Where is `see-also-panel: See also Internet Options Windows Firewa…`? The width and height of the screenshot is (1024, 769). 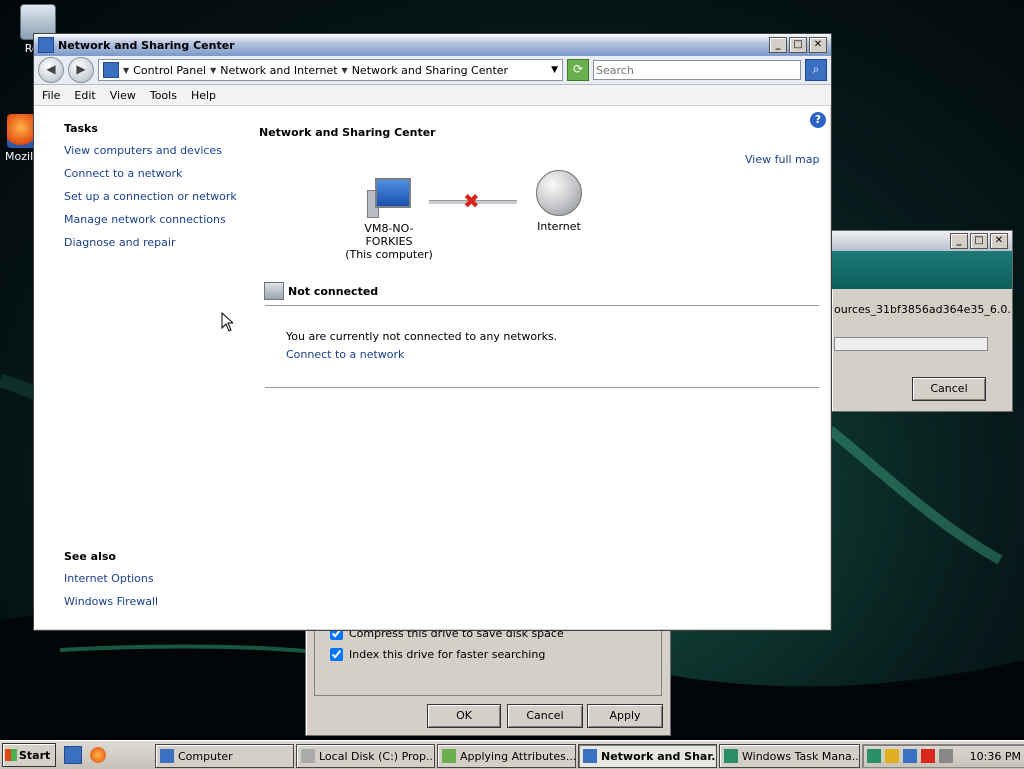 see-also-panel: See also Internet Options Windows Firewa… is located at coordinates (111, 583).